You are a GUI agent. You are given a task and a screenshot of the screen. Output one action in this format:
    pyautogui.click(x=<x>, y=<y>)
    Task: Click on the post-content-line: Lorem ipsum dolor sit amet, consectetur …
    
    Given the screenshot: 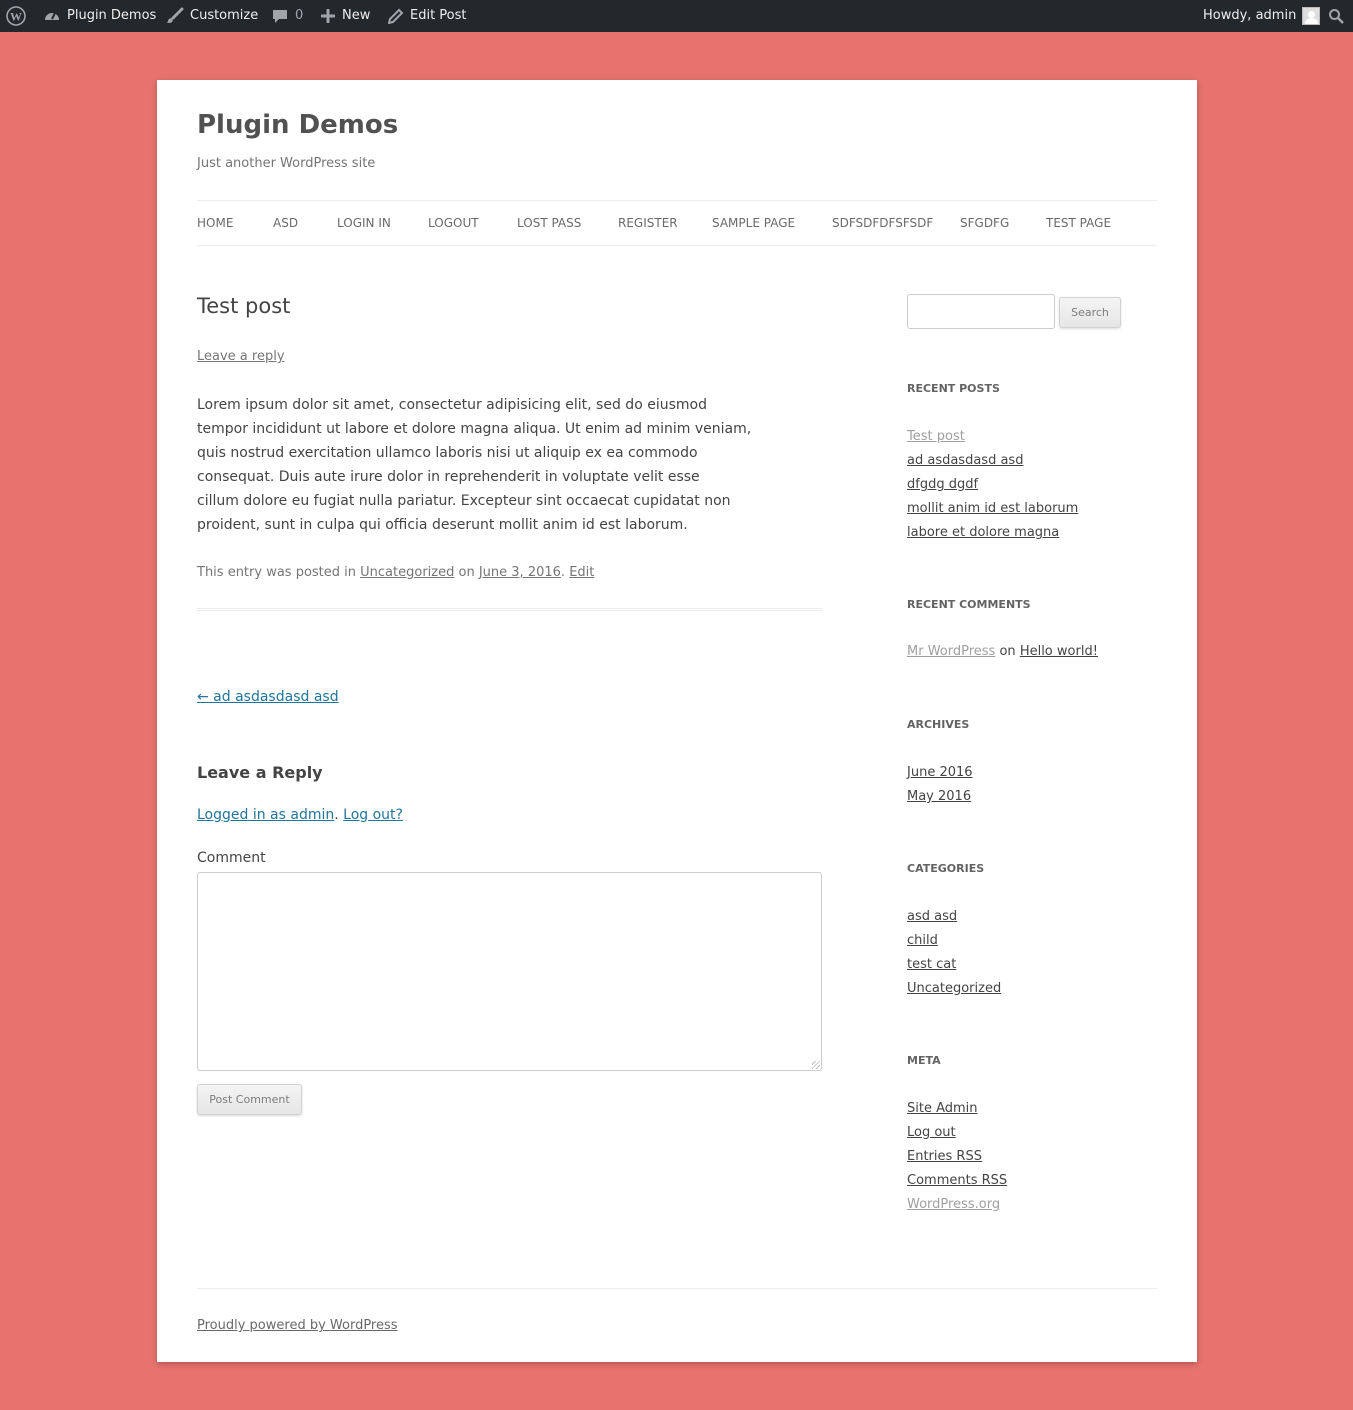 What is the action you would take?
    pyautogui.click(x=452, y=405)
    